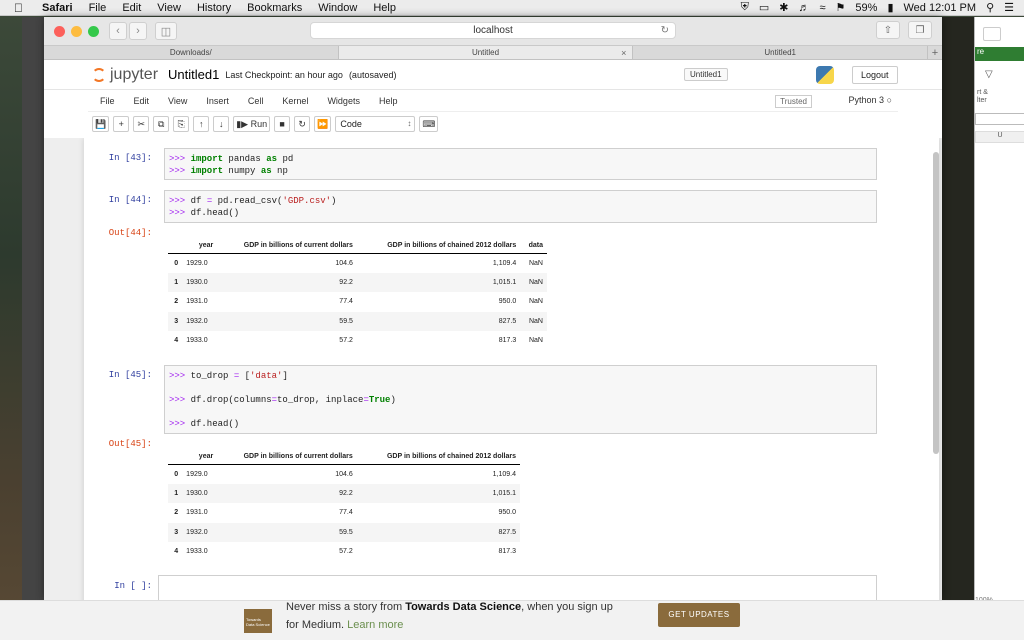  What do you see at coordinates (121, 124) in the screenshot?
I see `insert-cell-icon: +` at bounding box center [121, 124].